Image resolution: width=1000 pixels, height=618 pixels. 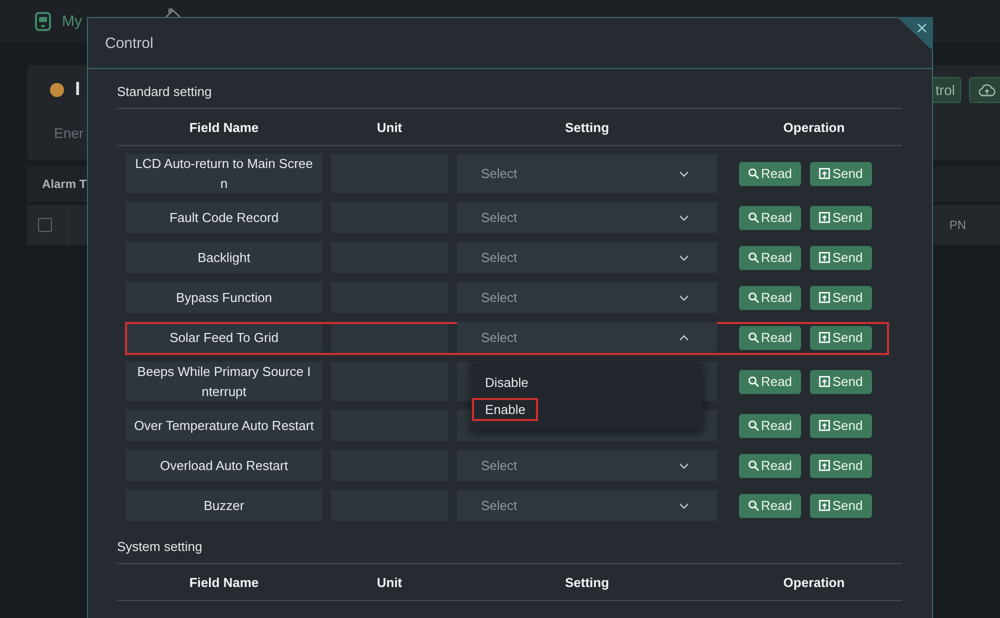 I want to click on dialog-title: Control, so click(x=129, y=43).